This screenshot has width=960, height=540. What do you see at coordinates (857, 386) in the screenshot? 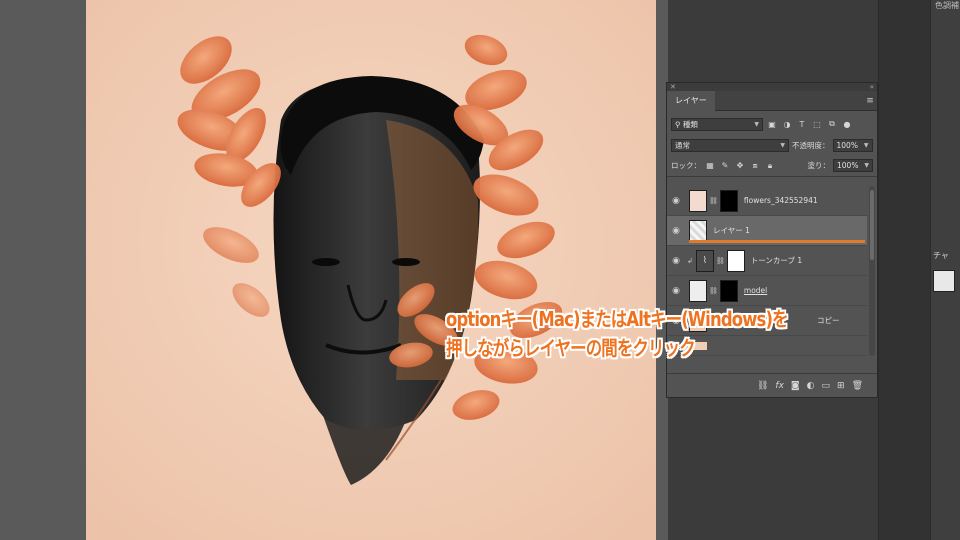
I see `trash-icon: 🗑︎` at bounding box center [857, 386].